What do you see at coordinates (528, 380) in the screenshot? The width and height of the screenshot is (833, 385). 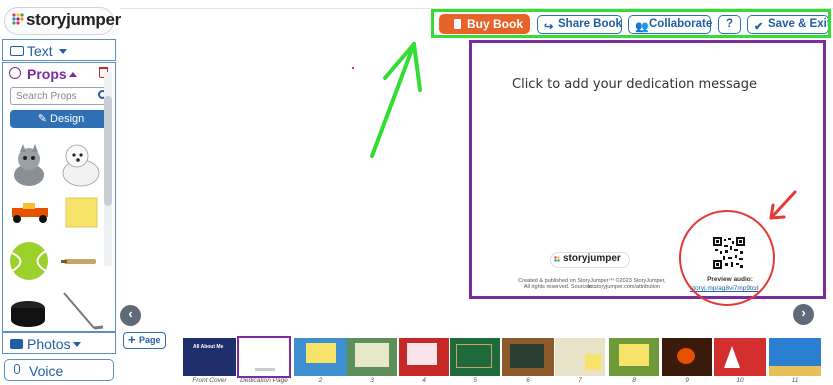 I see `thumbnail-label: 6` at bounding box center [528, 380].